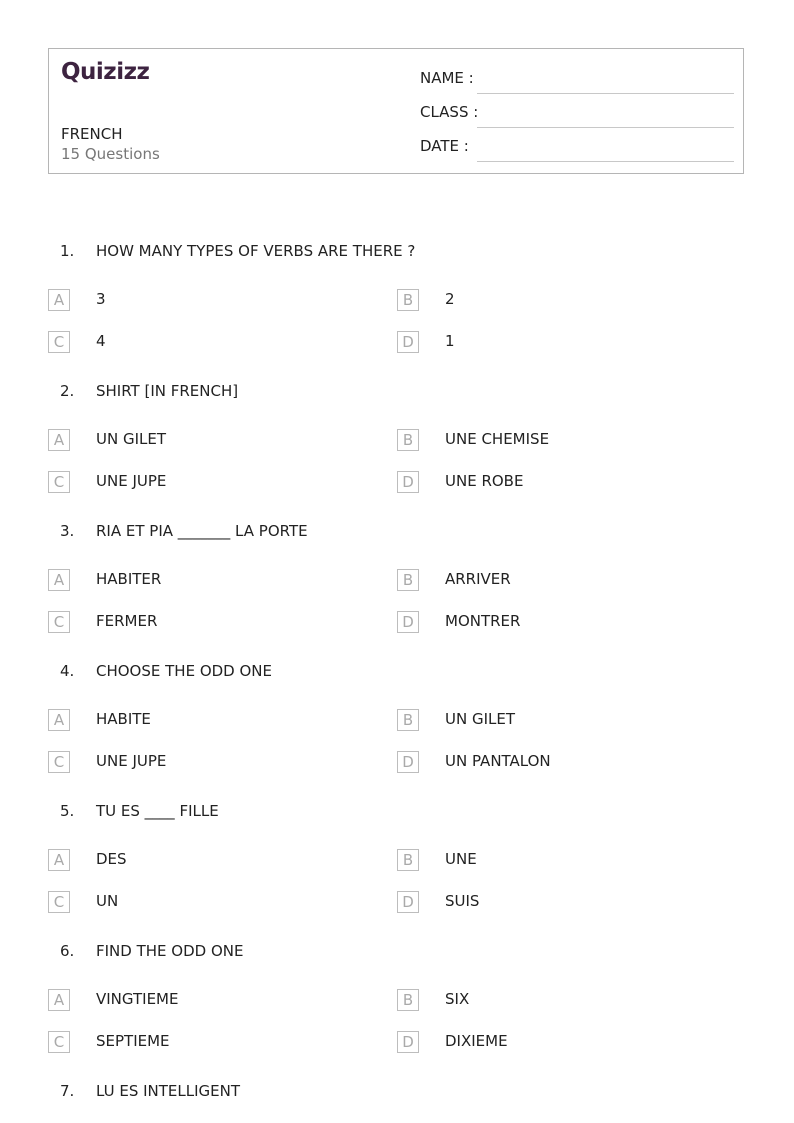  Describe the element at coordinates (256, 251) in the screenshot. I see `question-text: HOW MANY TYPES OF VERBS ARE THERE ?` at that location.